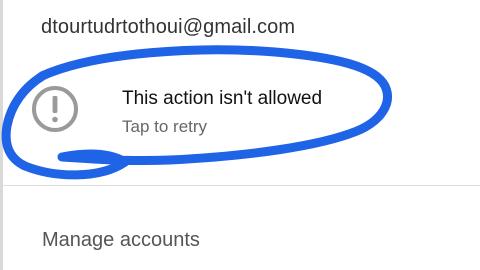 The image size is (480, 270). Describe the element at coordinates (222, 98) in the screenshot. I see `error-title: This action isn't allowed` at that location.